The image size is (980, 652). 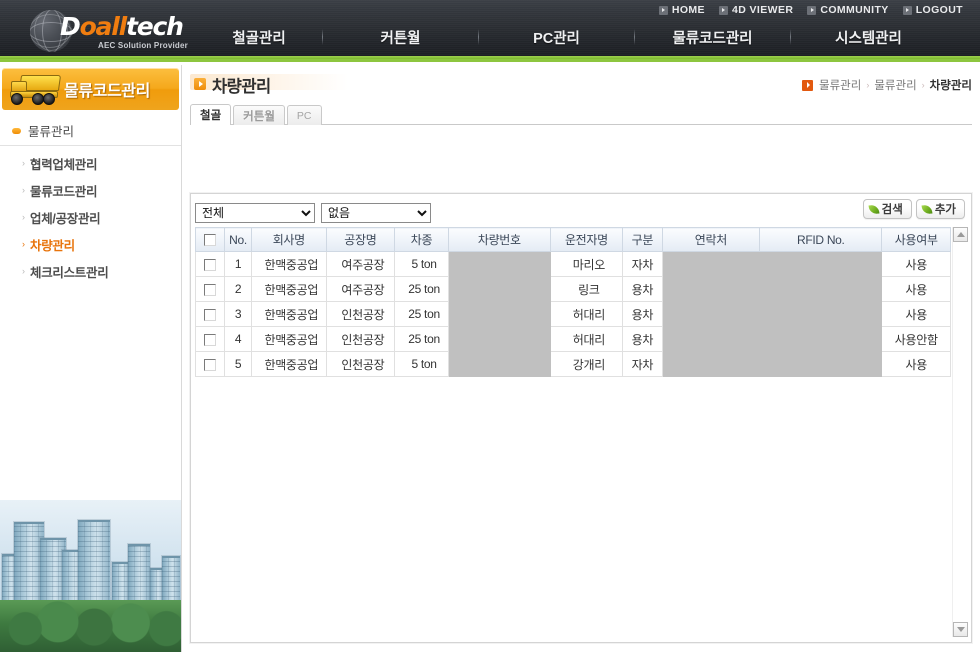 What do you see at coordinates (960, 234) in the screenshot?
I see `scroll-up-arrow-icon` at bounding box center [960, 234].